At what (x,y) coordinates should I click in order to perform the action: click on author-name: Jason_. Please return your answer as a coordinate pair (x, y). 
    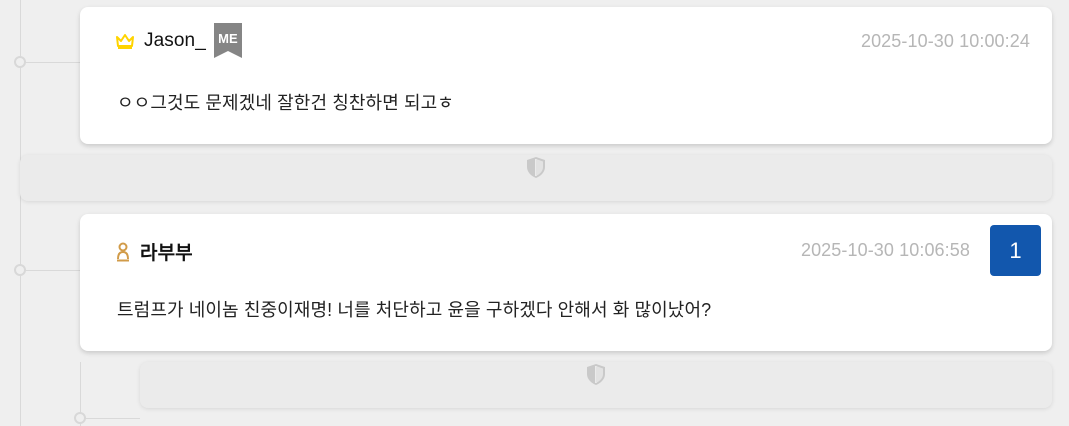
    Looking at the image, I should click on (175, 41).